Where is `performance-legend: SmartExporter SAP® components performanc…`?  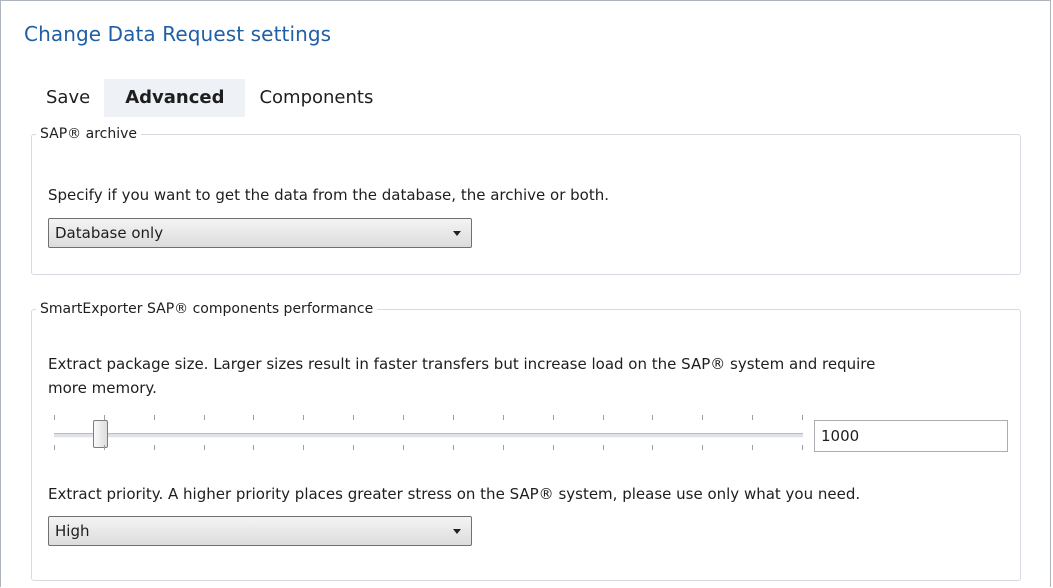 performance-legend: SmartExporter SAP® components performanc… is located at coordinates (207, 309).